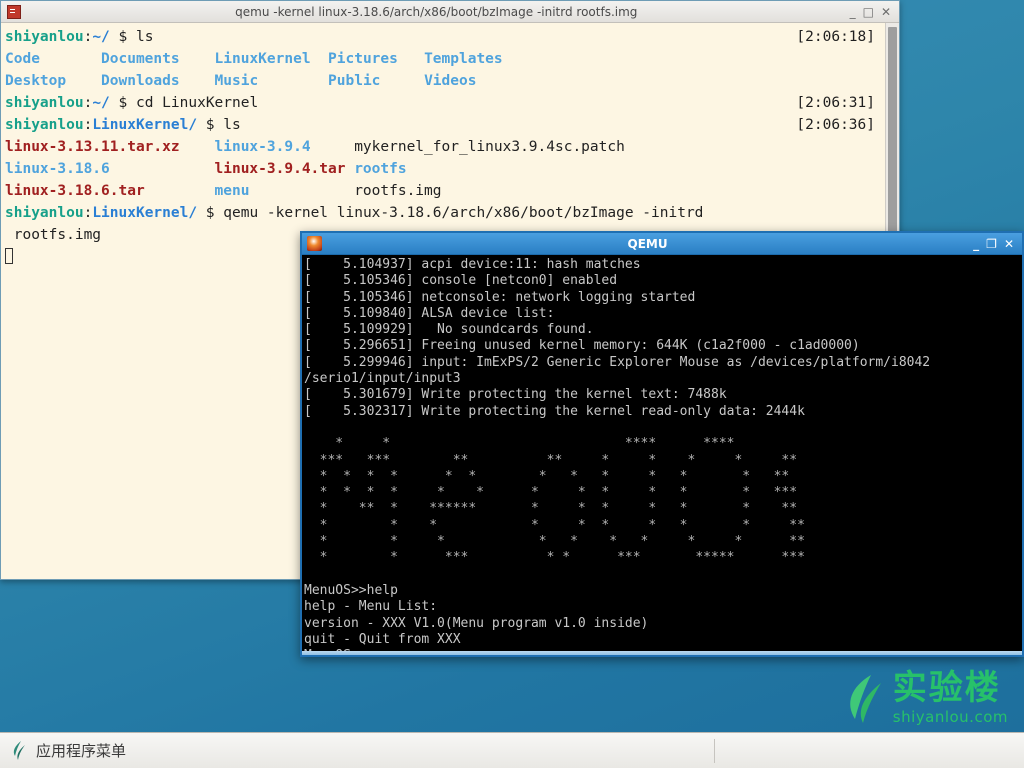  What do you see at coordinates (53, 59) in the screenshot?
I see `file-entry: Code` at bounding box center [53, 59].